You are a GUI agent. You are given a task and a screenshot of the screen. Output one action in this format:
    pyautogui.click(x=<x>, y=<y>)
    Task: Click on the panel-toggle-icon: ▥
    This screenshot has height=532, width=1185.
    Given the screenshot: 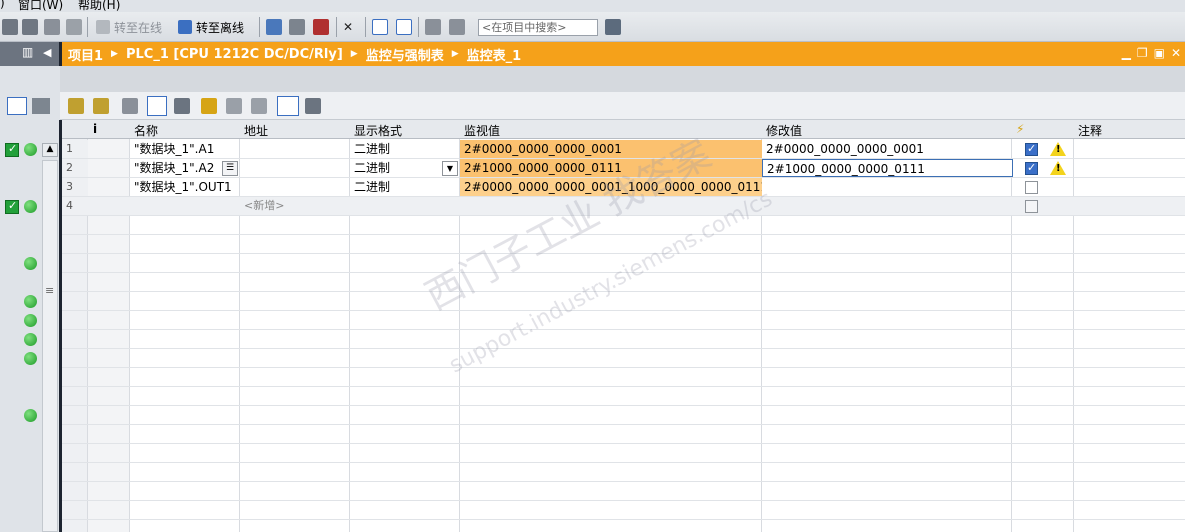 What is the action you would take?
    pyautogui.click(x=27, y=52)
    